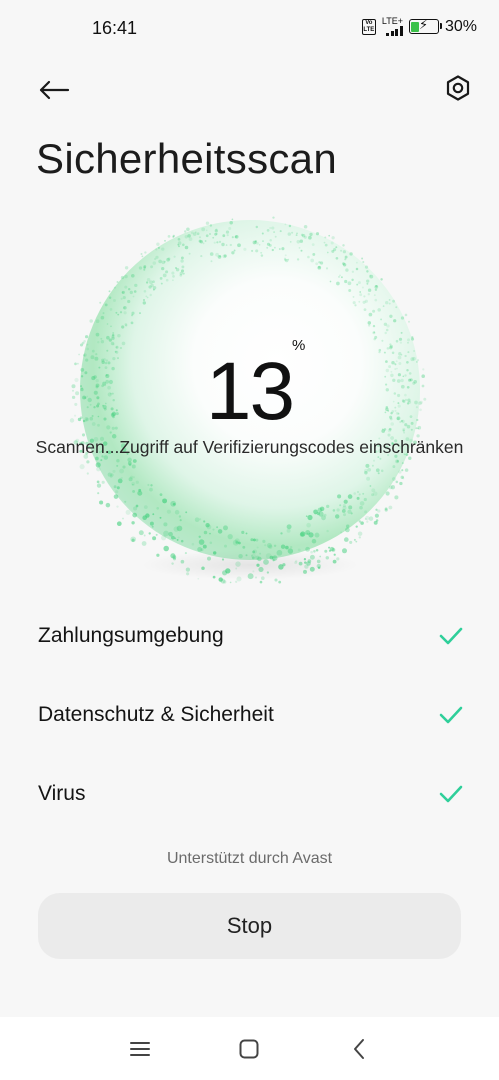 The height and width of the screenshot is (1080, 499). I want to click on settings-button, so click(458, 88).